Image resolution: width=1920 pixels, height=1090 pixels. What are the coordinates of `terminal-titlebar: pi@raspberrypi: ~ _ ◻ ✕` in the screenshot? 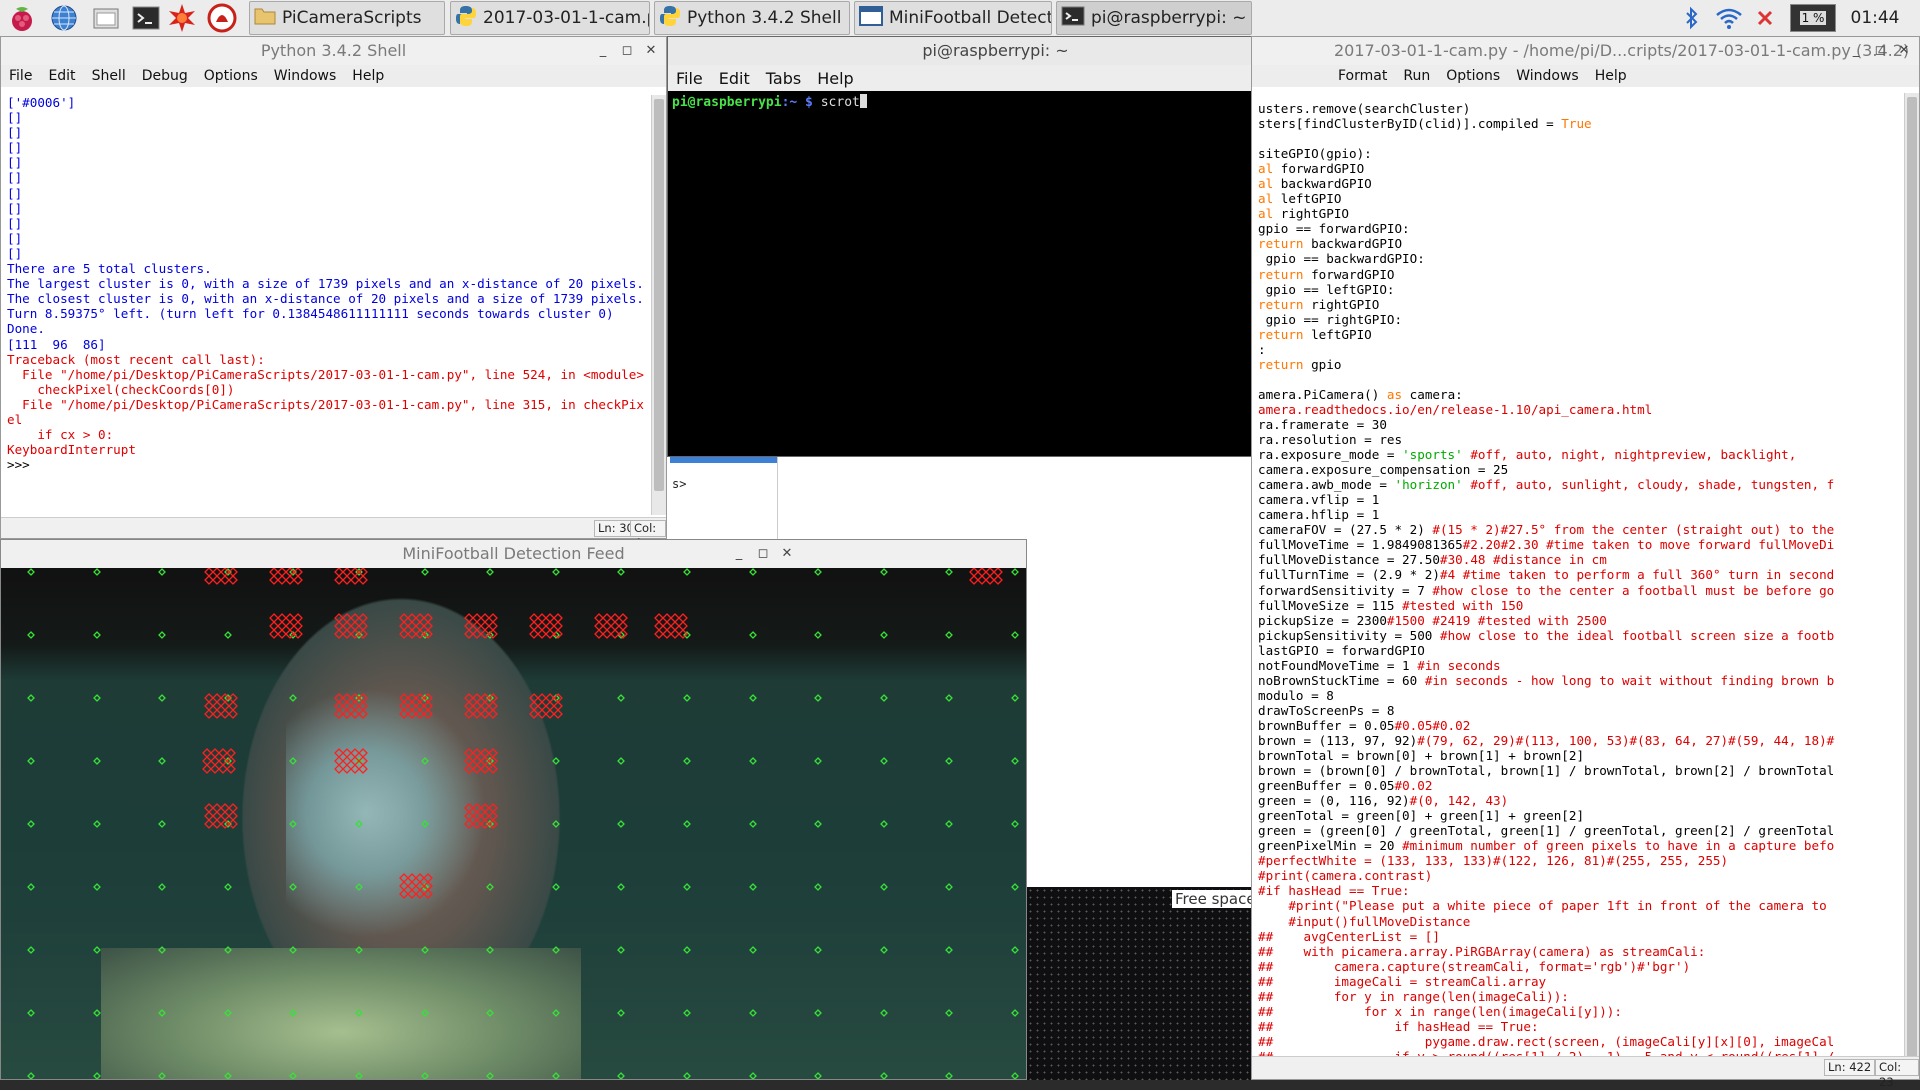 It's located at (995, 51).